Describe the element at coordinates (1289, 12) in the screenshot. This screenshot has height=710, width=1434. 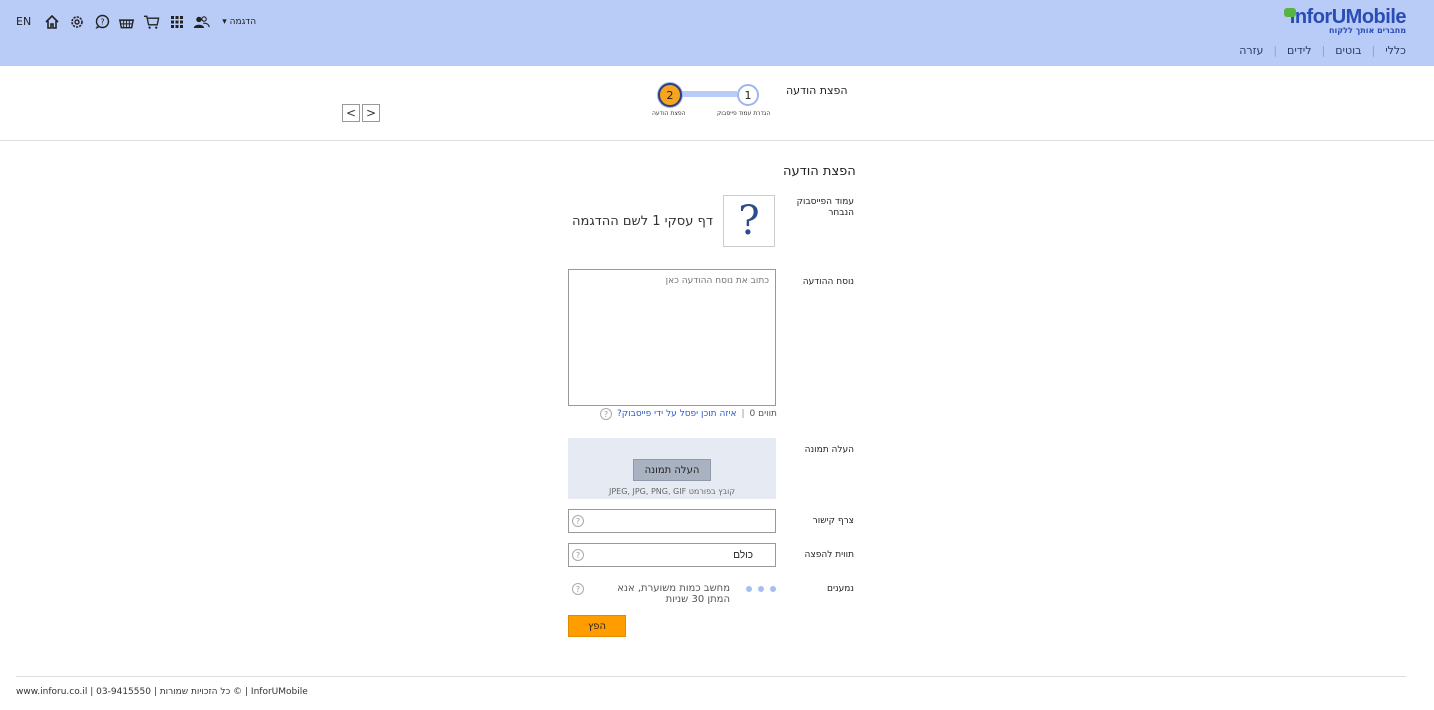
I see `logo-bubble-icon` at that location.